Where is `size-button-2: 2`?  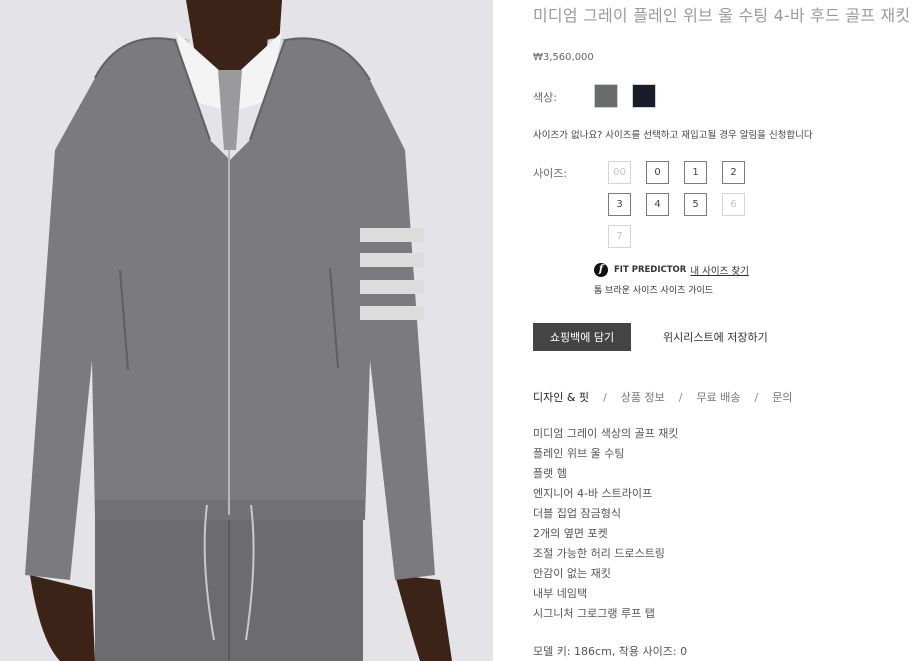
size-button-2: 2 is located at coordinates (733, 172).